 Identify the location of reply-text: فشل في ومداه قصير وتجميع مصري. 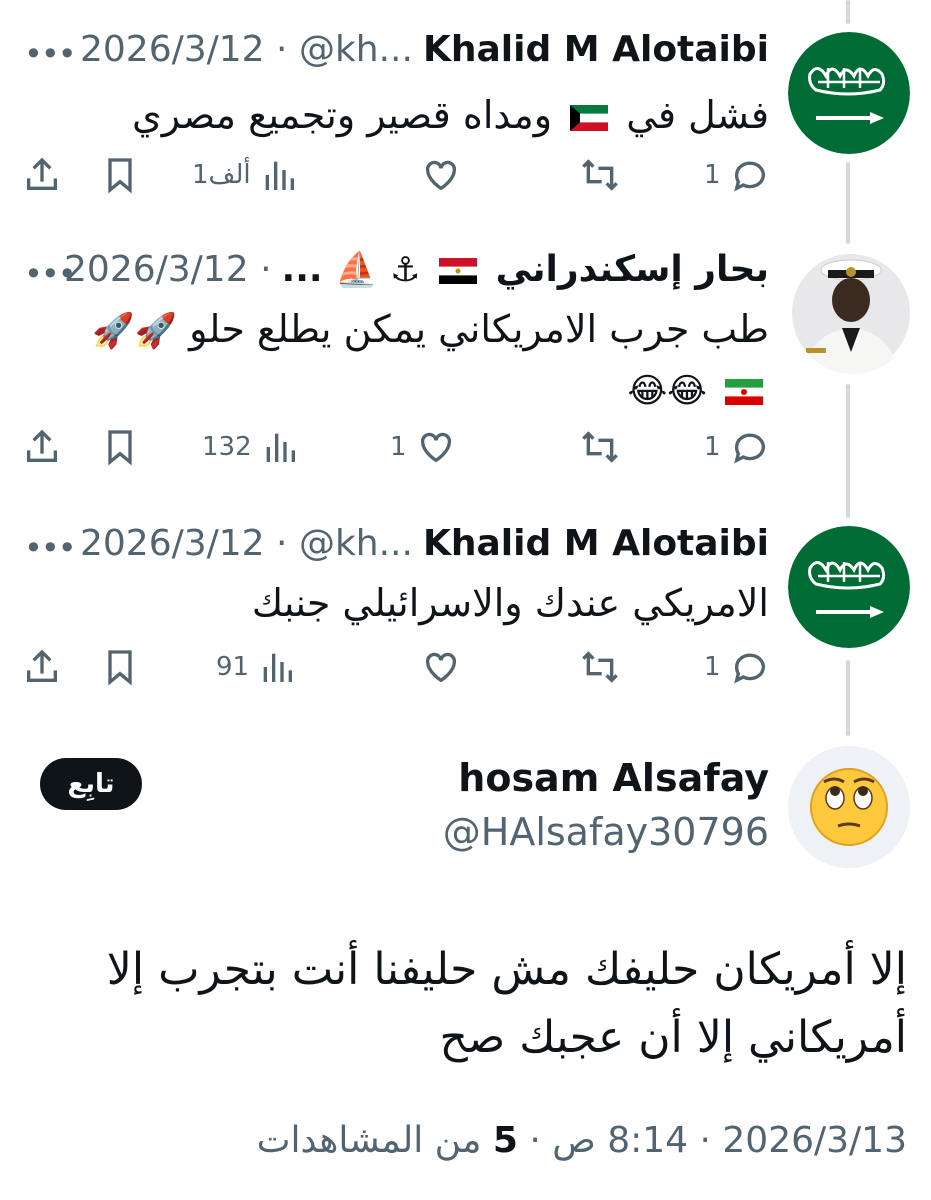
(450, 115).